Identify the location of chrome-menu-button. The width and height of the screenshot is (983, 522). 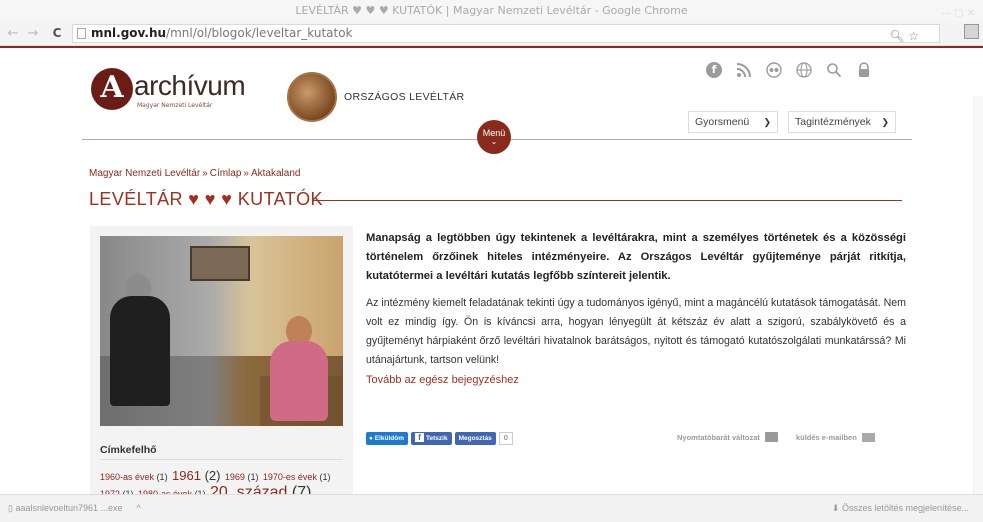
(971, 31).